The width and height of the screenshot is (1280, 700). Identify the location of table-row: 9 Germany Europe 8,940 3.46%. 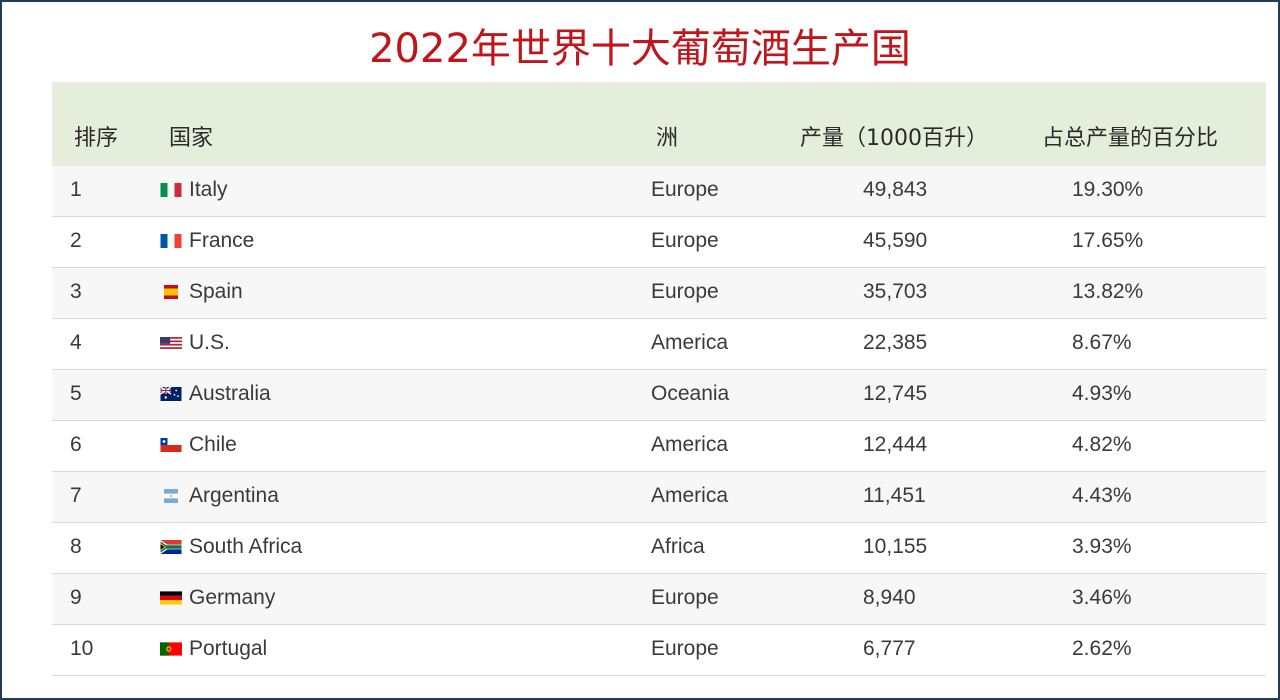
(659, 599).